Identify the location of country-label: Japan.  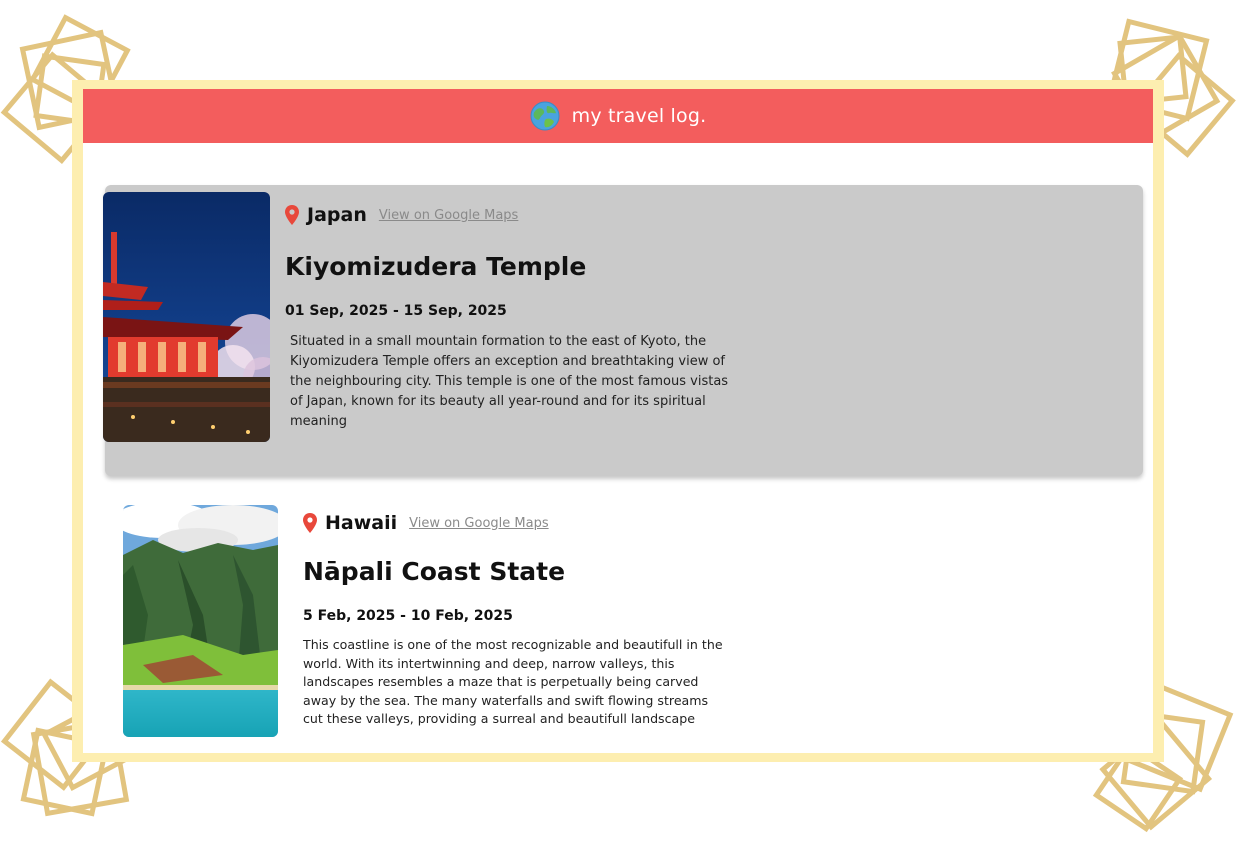
(337, 215).